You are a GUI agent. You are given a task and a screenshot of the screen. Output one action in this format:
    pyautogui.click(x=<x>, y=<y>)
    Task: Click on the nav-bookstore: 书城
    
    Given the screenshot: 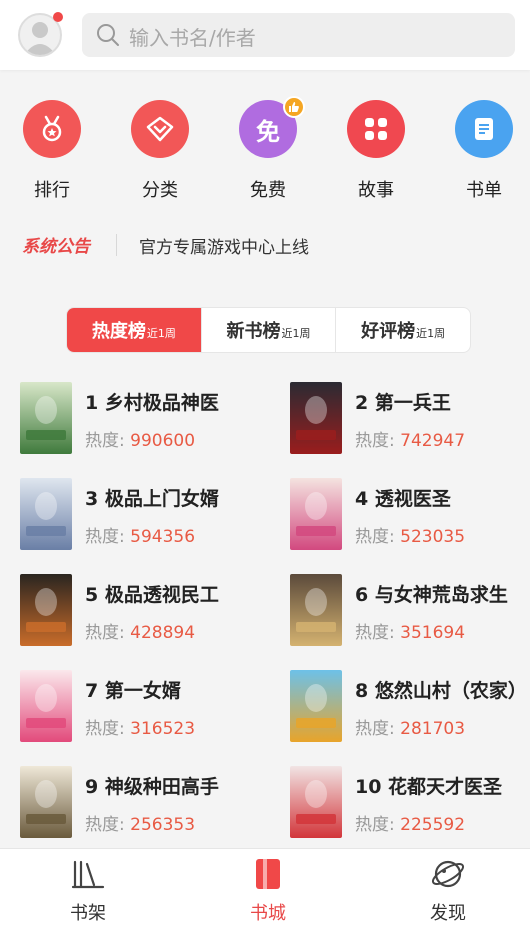 What is the action you would take?
    pyautogui.click(x=268, y=891)
    